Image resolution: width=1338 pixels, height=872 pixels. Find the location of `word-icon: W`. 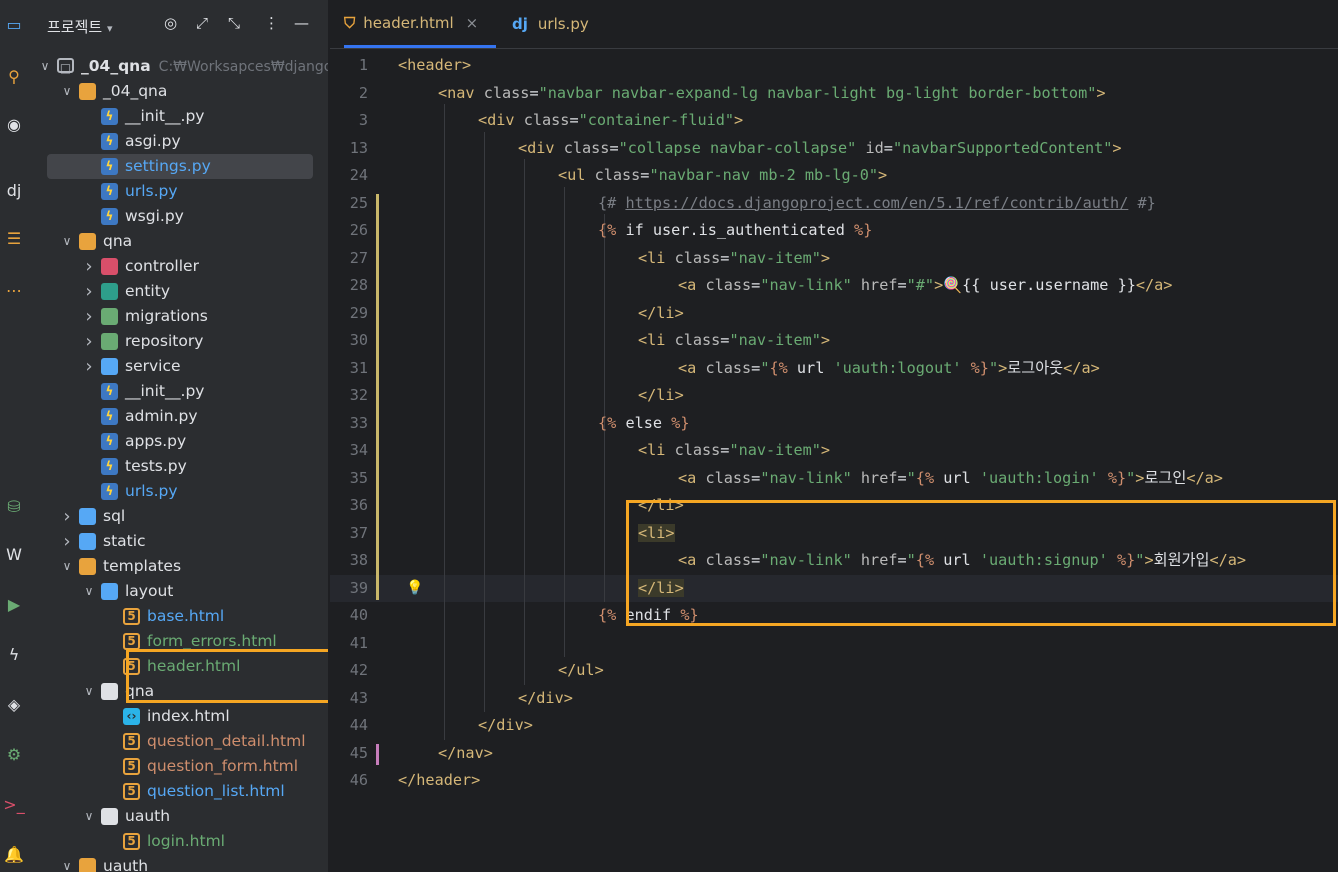

word-icon: W is located at coordinates (14, 554).